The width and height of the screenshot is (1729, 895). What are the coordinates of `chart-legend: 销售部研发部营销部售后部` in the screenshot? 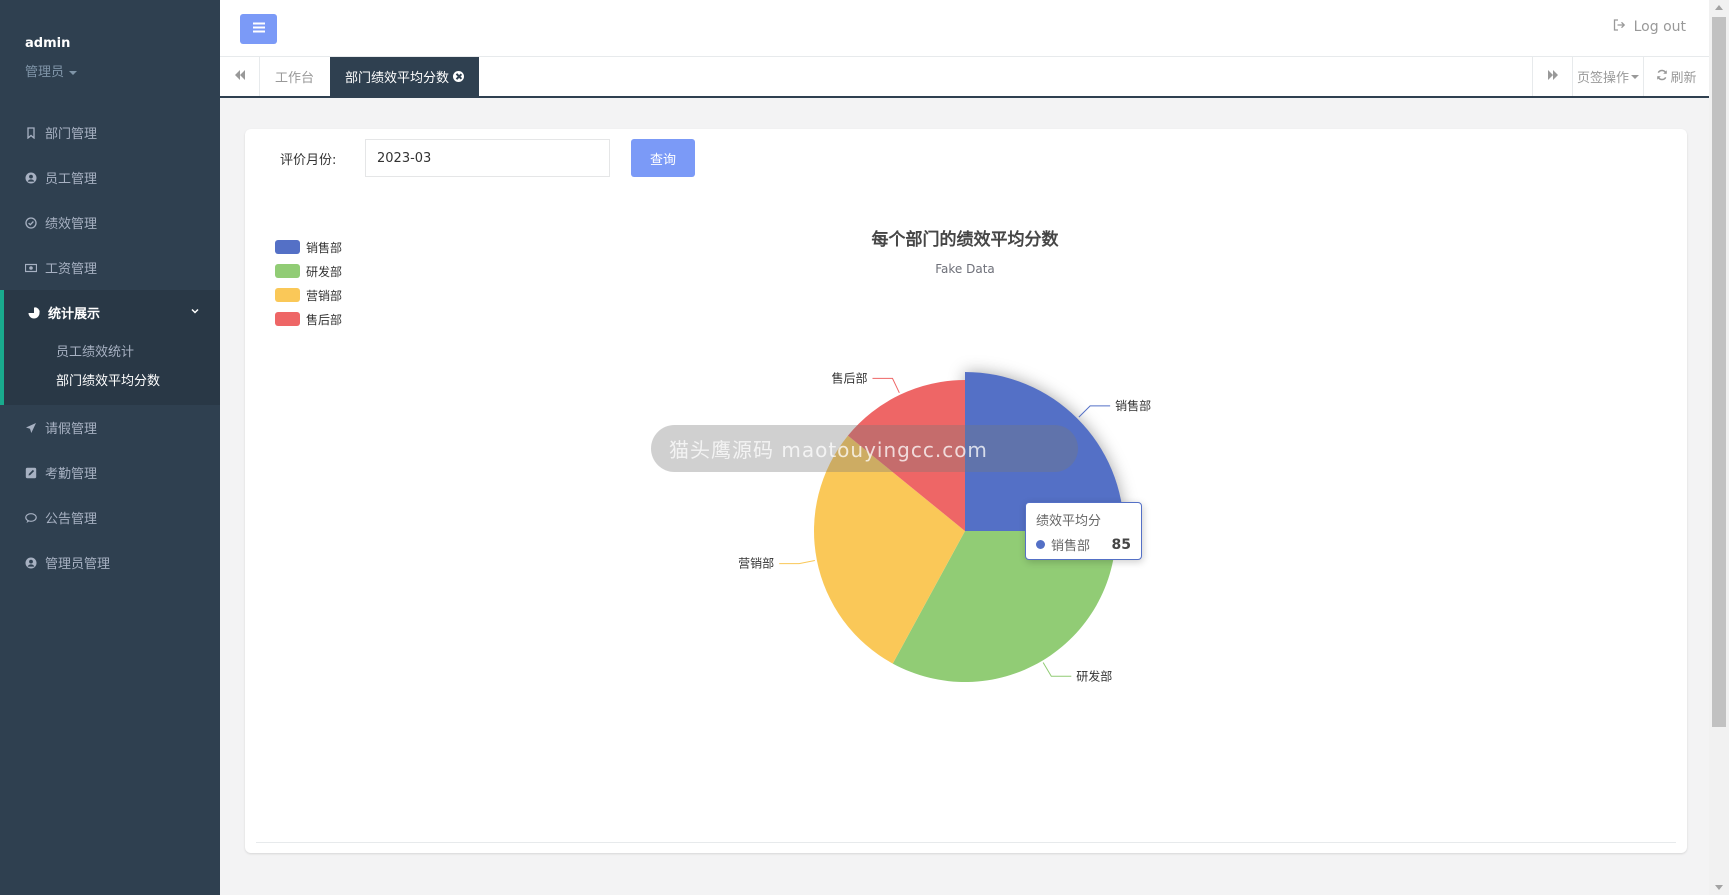 It's located at (308, 283).